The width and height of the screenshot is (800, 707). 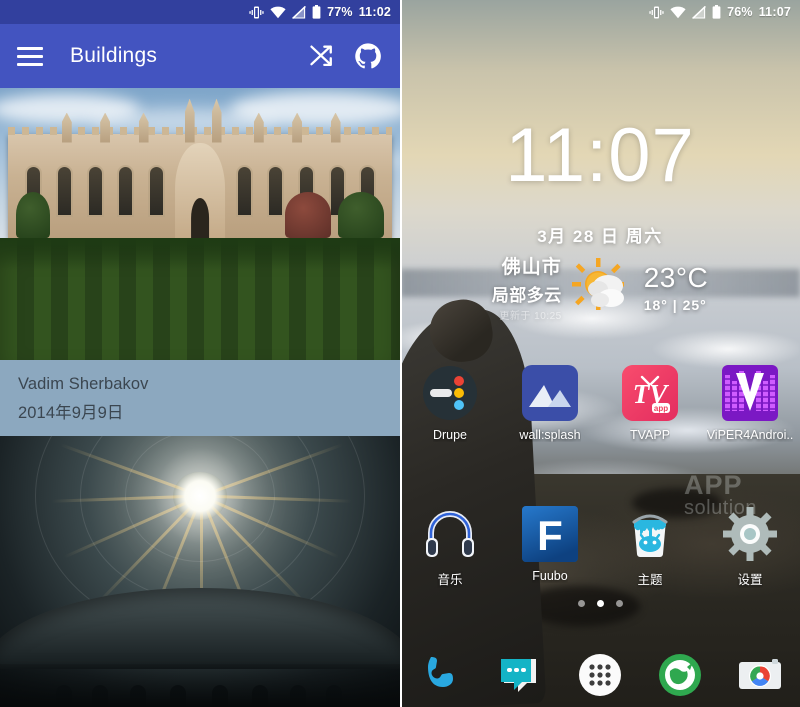 I want to click on photo-caption-card: Vadim Sherbakov 2014年9月9日, so click(x=200, y=398).